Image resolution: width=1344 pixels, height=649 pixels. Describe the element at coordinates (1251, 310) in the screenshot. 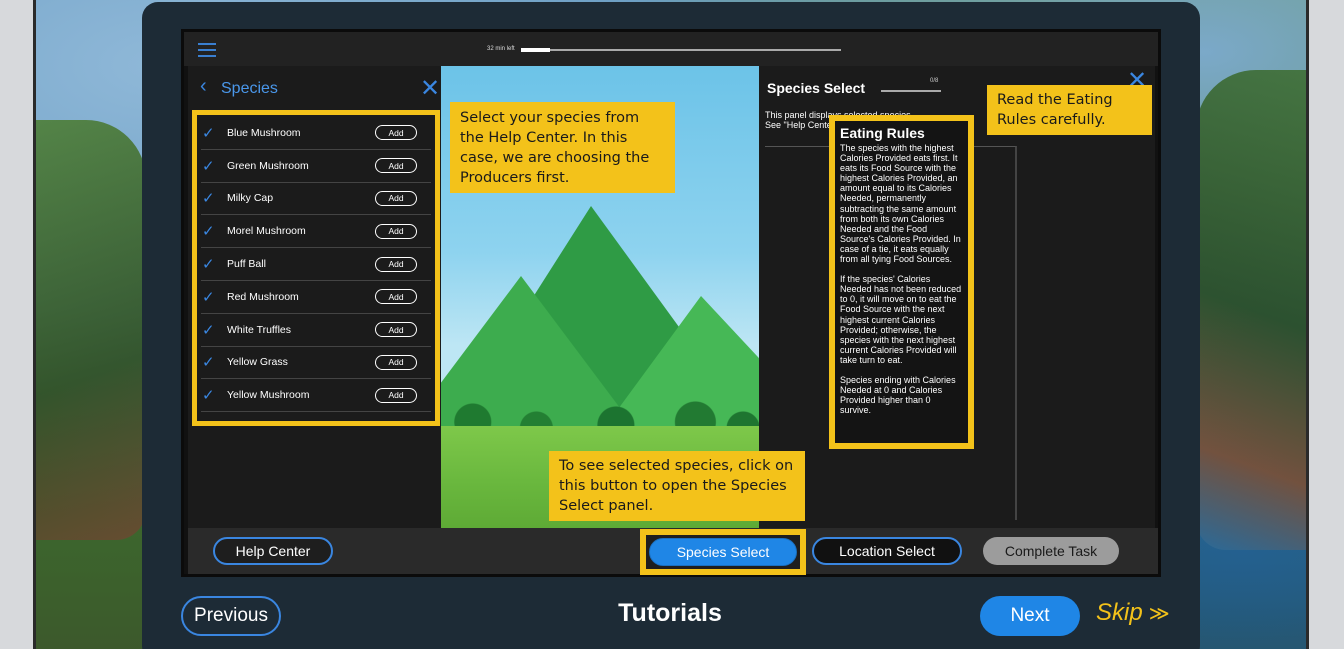

I see `background-ridge-right` at that location.